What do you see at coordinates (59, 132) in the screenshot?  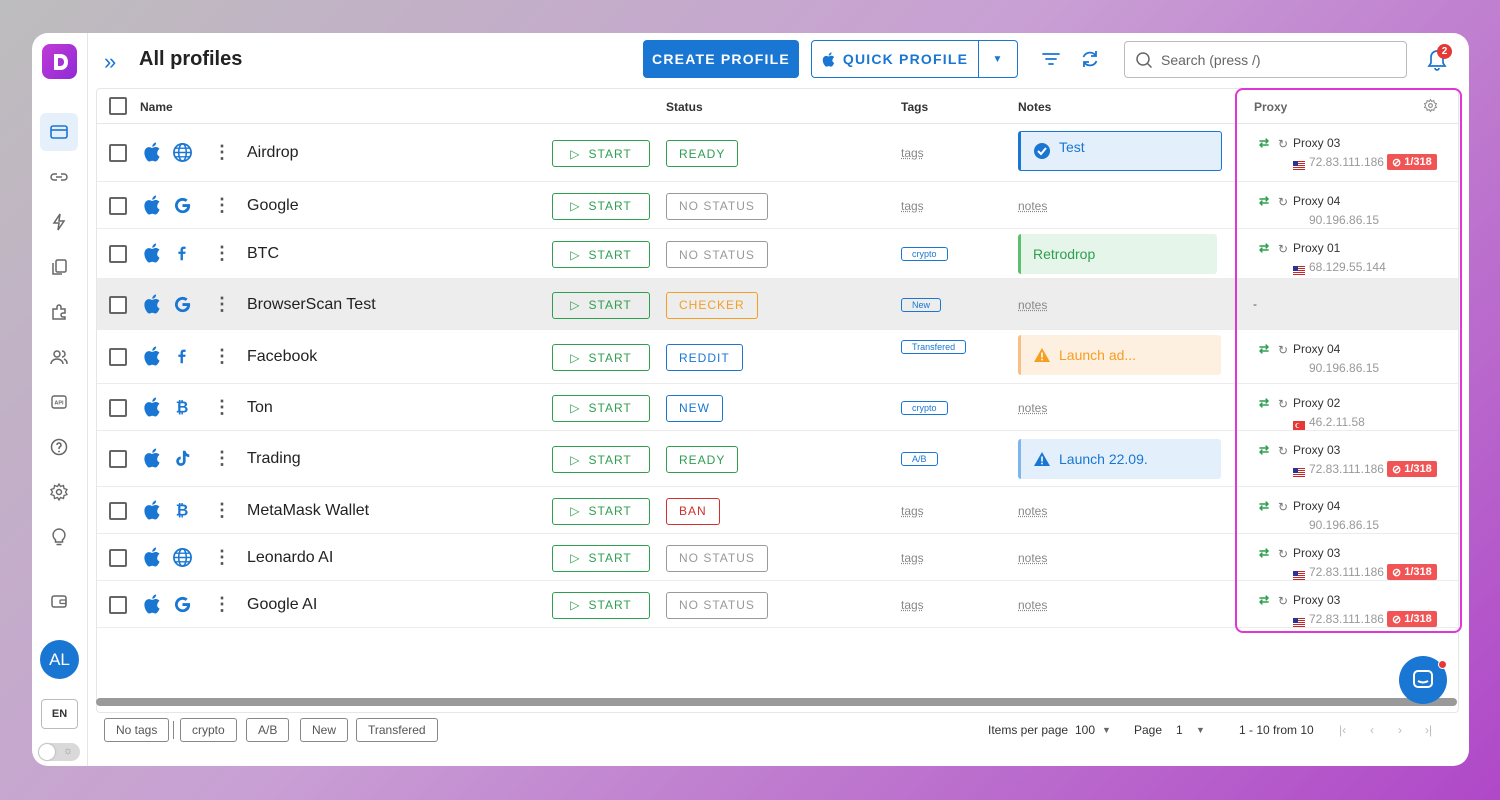 I see `sidebar-item-profiles` at bounding box center [59, 132].